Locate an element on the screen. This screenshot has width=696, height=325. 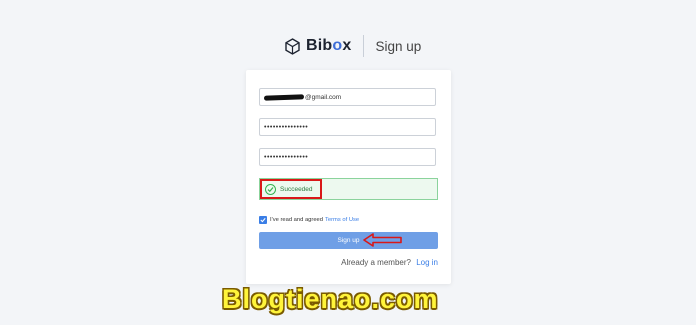
captcha-highlight-box: Succeeded is located at coordinates (291, 189).